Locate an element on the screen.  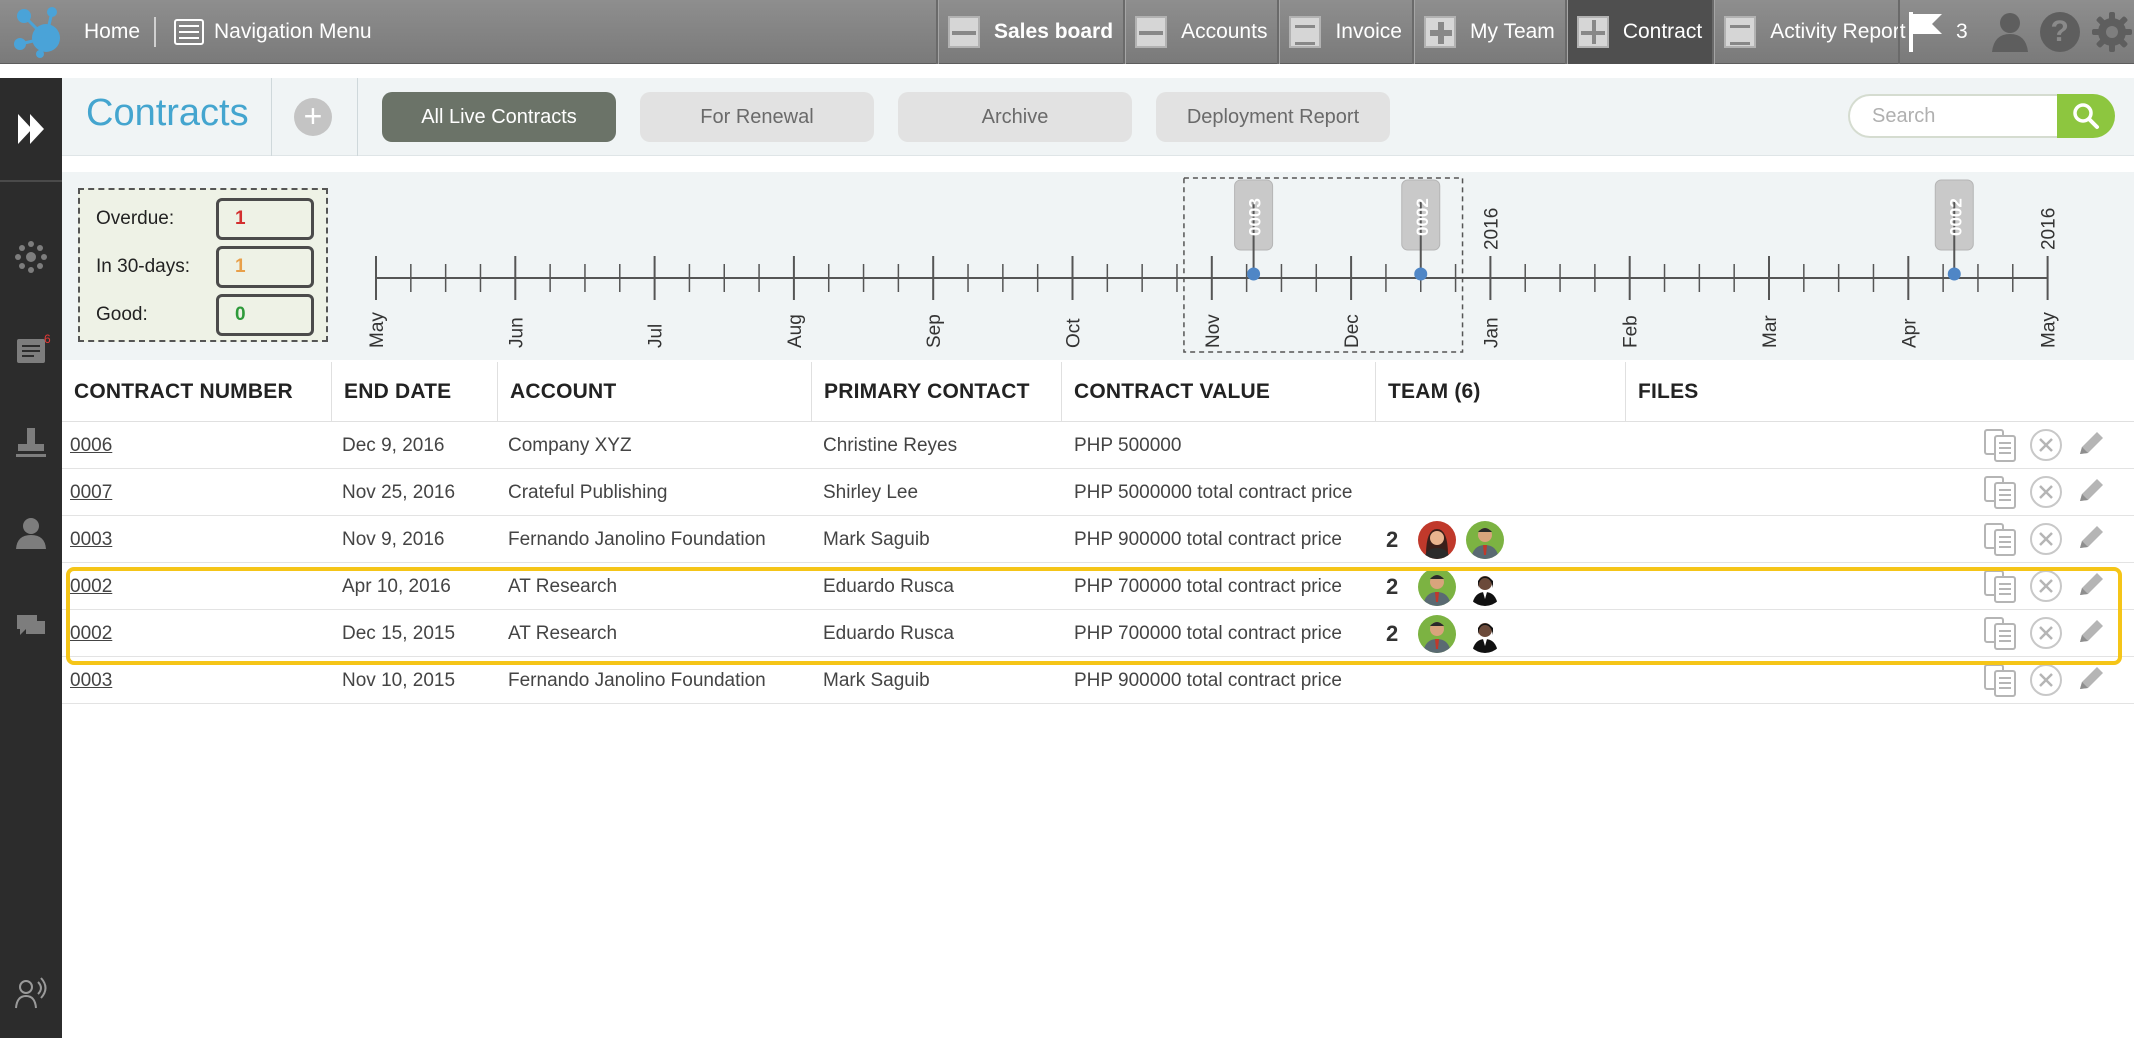
nav-module-accounts: Accounts is located at coordinates (1200, 32).